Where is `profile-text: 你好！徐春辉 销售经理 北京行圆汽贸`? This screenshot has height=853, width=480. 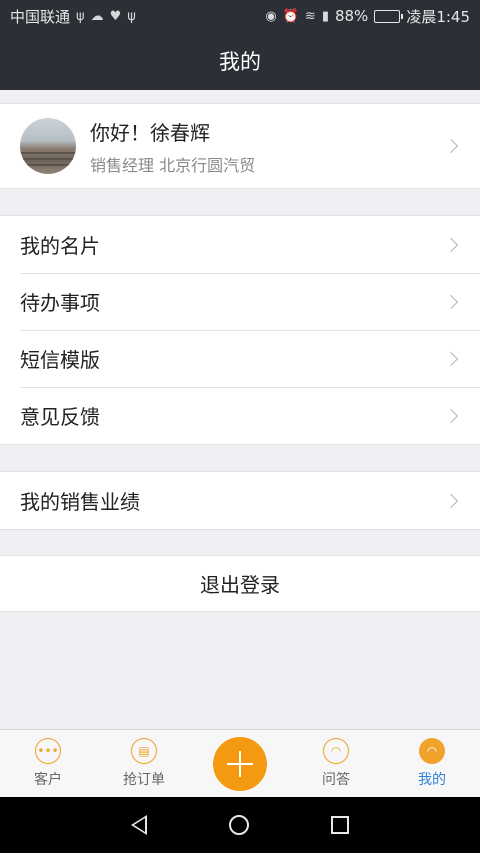
profile-text: 你好！徐春辉 销售经理 北京行圆汽贸 is located at coordinates (172, 146).